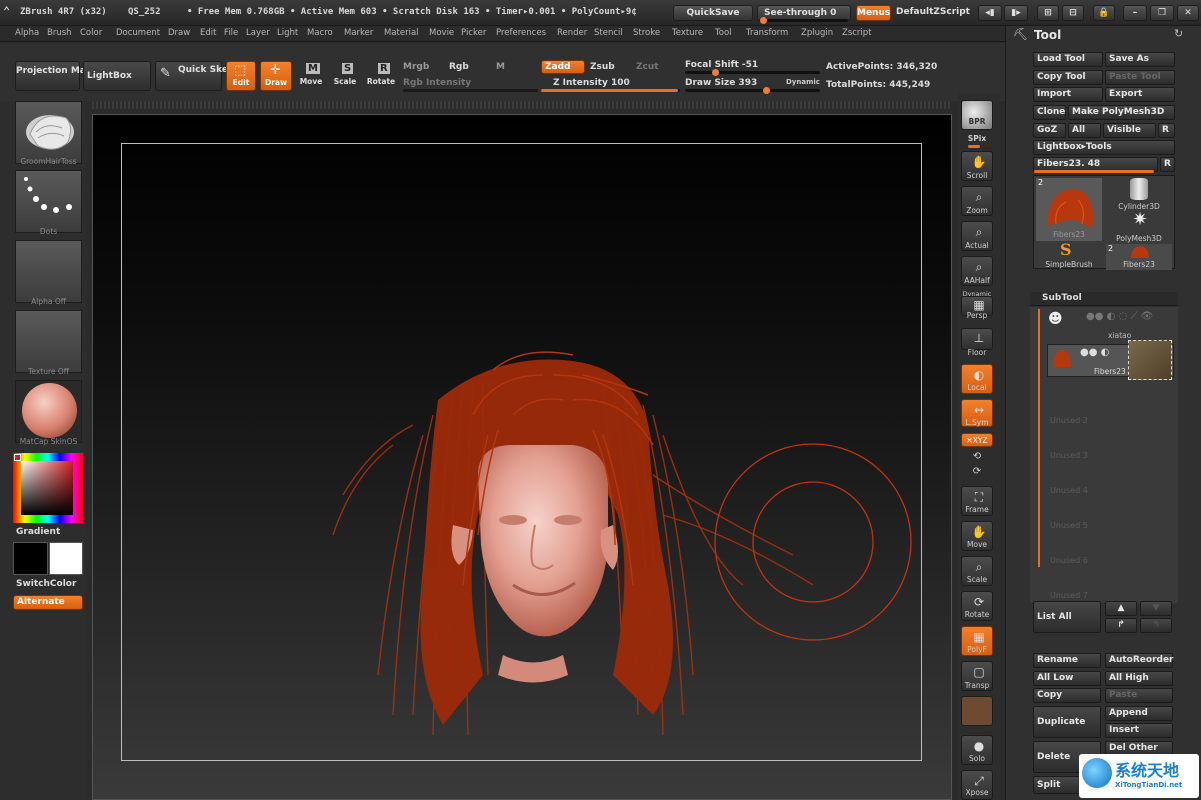 This screenshot has height=800, width=1201. I want to click on lightbox-button: LightBox, so click(117, 76).